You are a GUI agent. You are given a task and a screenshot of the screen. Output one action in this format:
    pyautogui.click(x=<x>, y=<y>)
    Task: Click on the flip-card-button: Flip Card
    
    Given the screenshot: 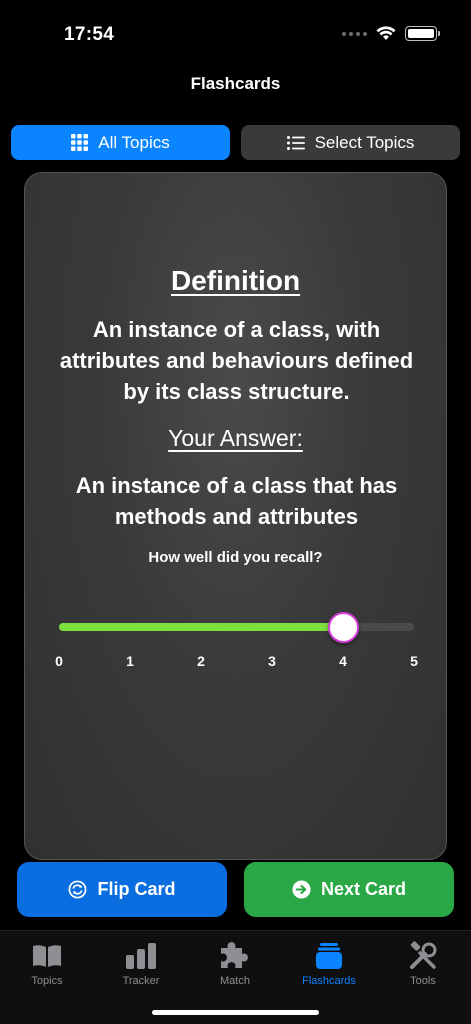 What is the action you would take?
    pyautogui.click(x=122, y=889)
    